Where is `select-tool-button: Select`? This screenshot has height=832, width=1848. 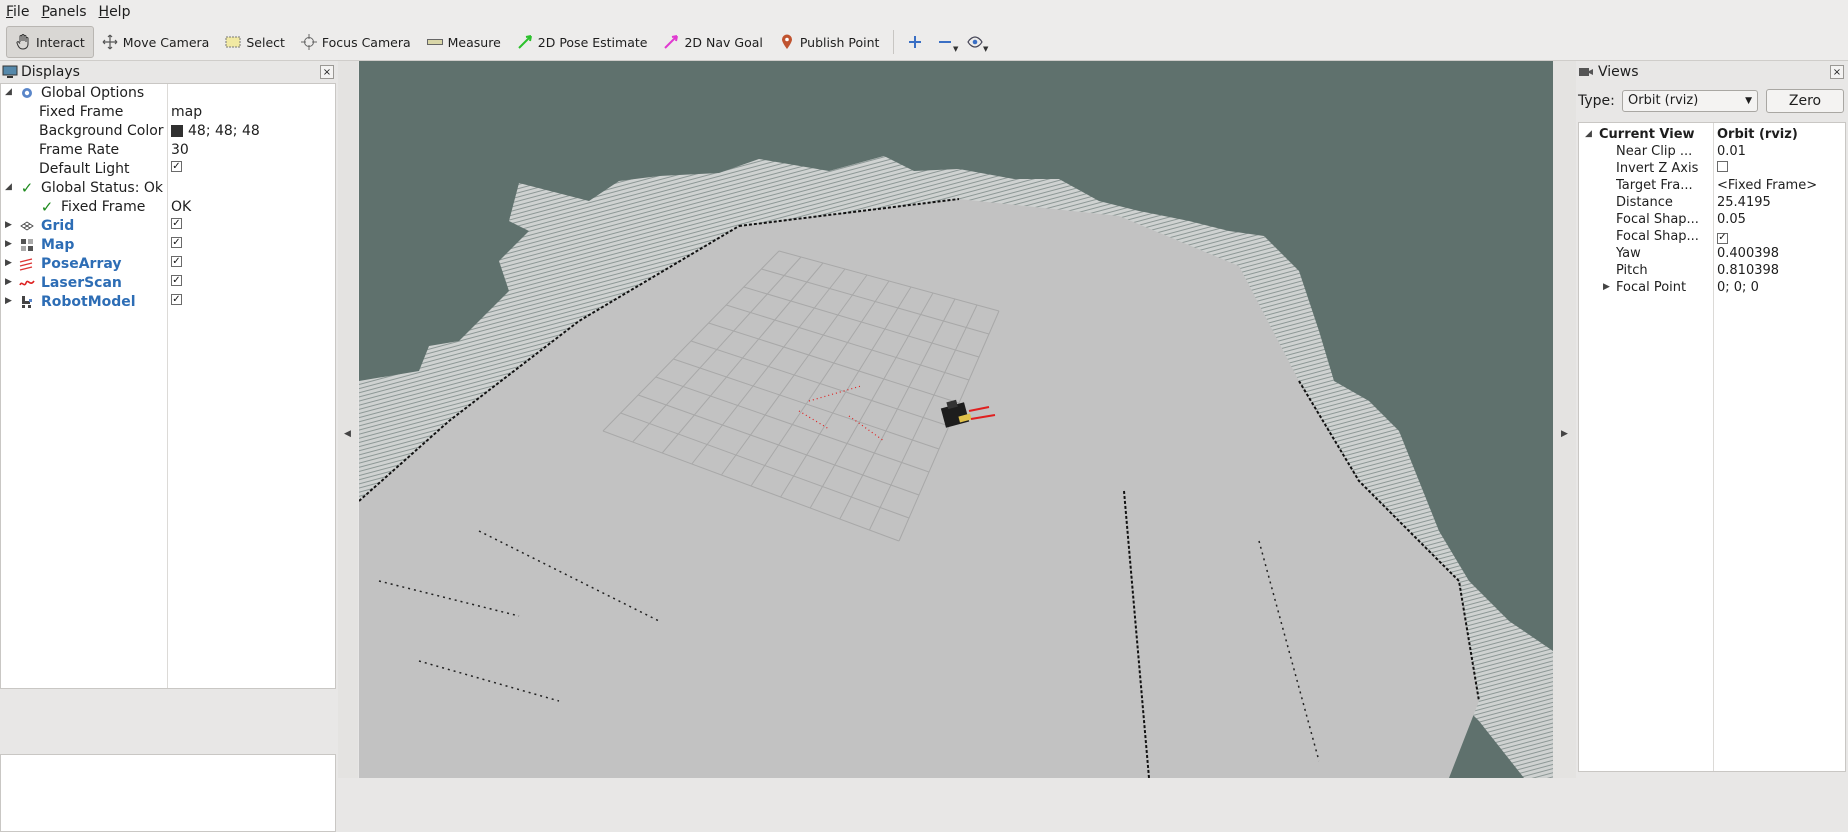
select-tool-button: Select is located at coordinates (255, 42).